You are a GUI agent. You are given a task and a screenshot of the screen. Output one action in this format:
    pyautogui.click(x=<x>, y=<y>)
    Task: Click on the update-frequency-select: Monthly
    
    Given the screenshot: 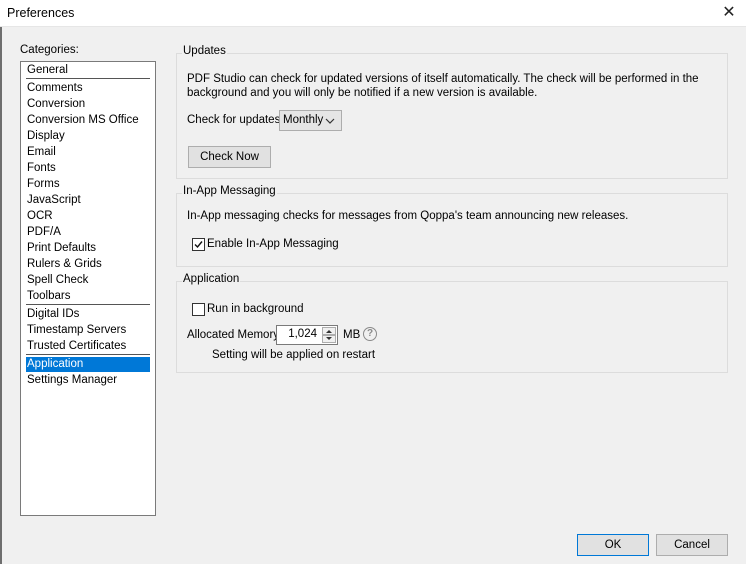 What is the action you would take?
    pyautogui.click(x=310, y=120)
    